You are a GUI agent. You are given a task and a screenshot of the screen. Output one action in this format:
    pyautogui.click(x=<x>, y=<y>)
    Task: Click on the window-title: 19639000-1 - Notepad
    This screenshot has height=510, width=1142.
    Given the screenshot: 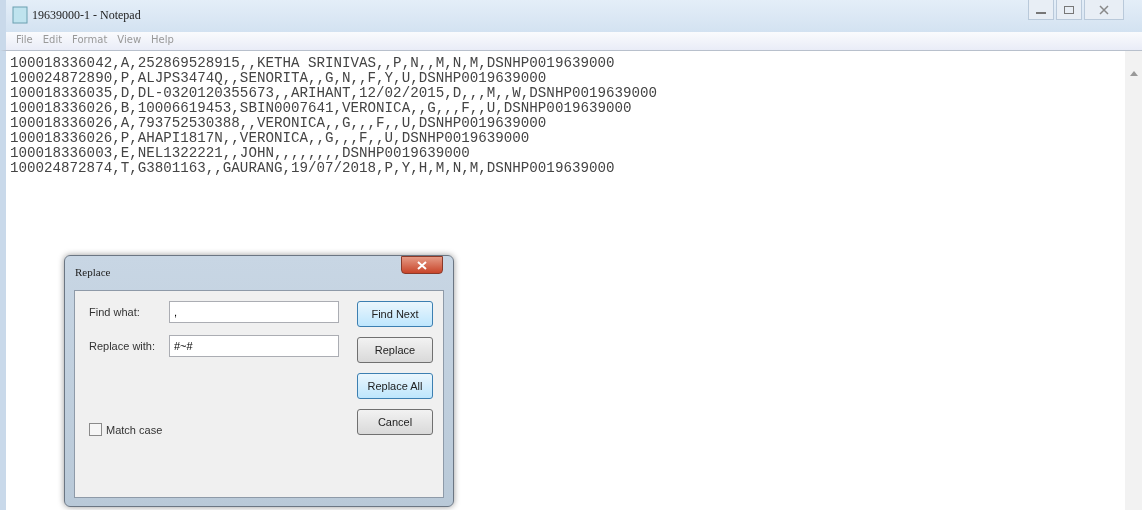 What is the action you would take?
    pyautogui.click(x=86, y=15)
    